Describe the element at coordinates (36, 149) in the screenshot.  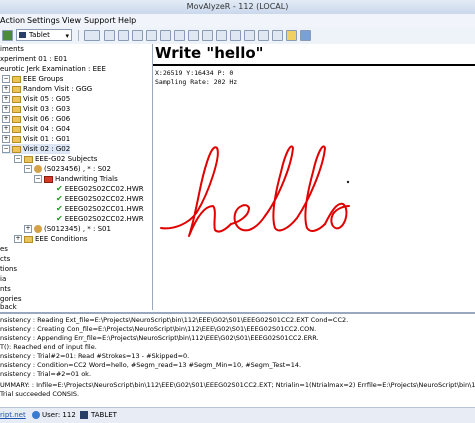
I see `tree-item-selected: − Visit 02 : G02` at that location.